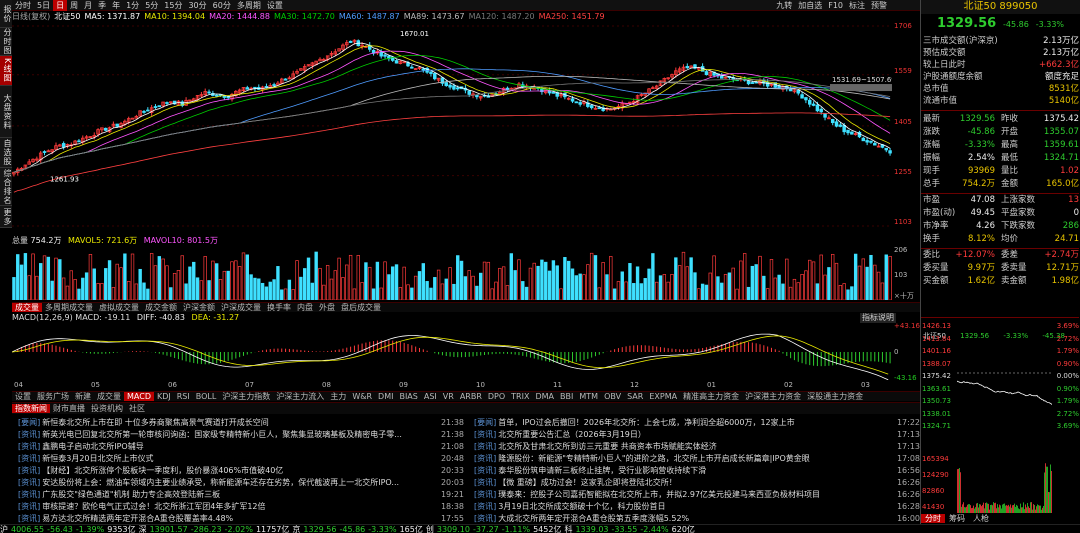 The width and height of the screenshot is (1080, 533). I want to click on indicator-tab-8: 沪深主力指数, so click(246, 396).